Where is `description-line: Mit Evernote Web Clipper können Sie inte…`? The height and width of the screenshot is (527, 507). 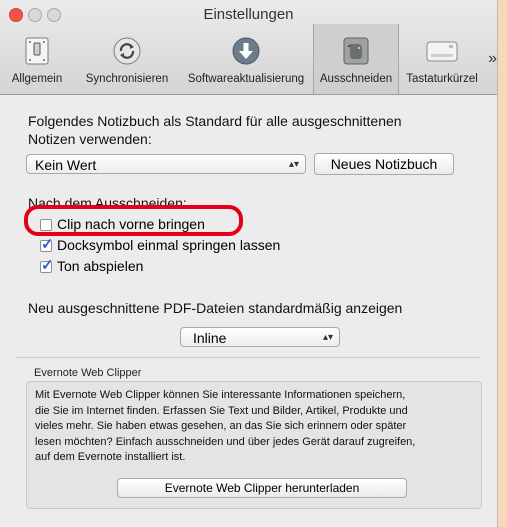 description-line: Mit Evernote Web Clipper können Sie inte… is located at coordinates (220, 395).